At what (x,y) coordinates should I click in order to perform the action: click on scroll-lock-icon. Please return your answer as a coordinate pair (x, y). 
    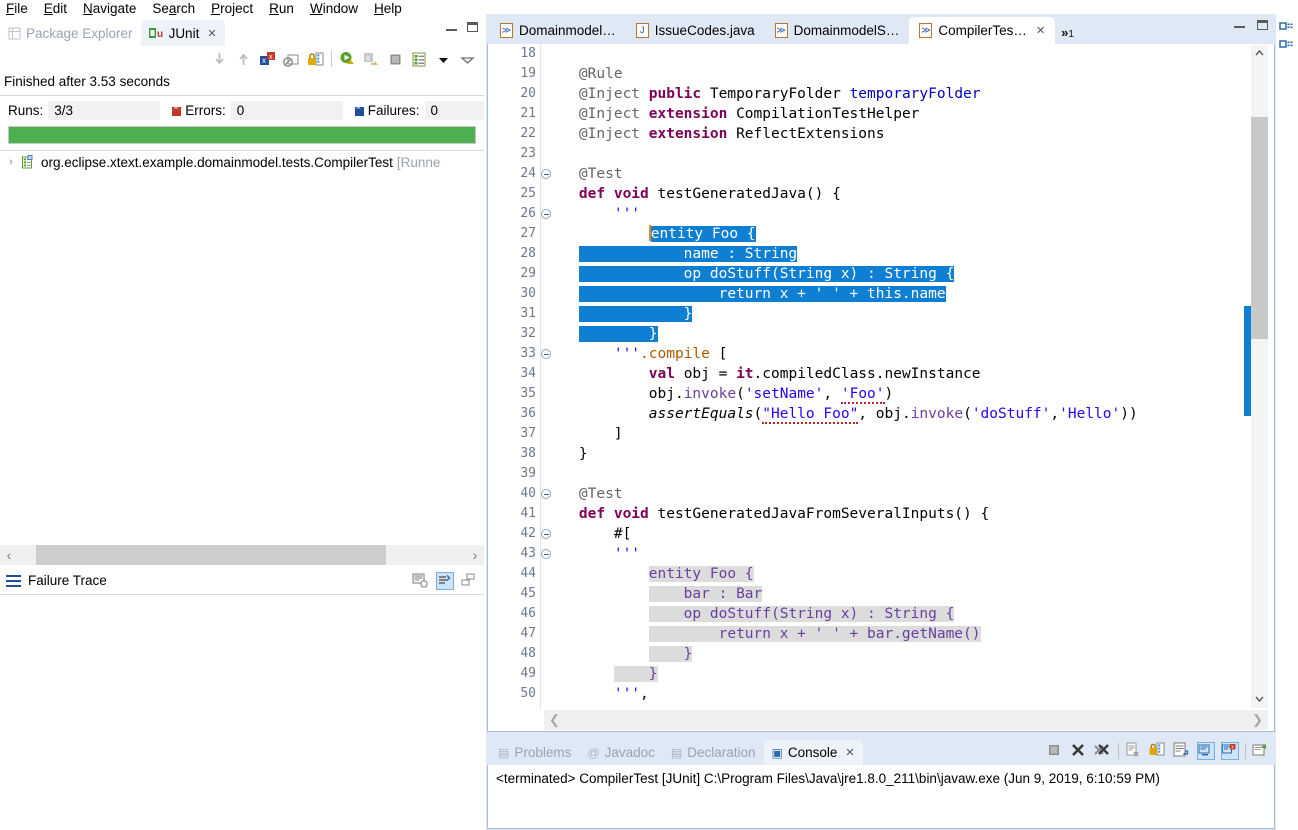
    Looking at the image, I should click on (1158, 751).